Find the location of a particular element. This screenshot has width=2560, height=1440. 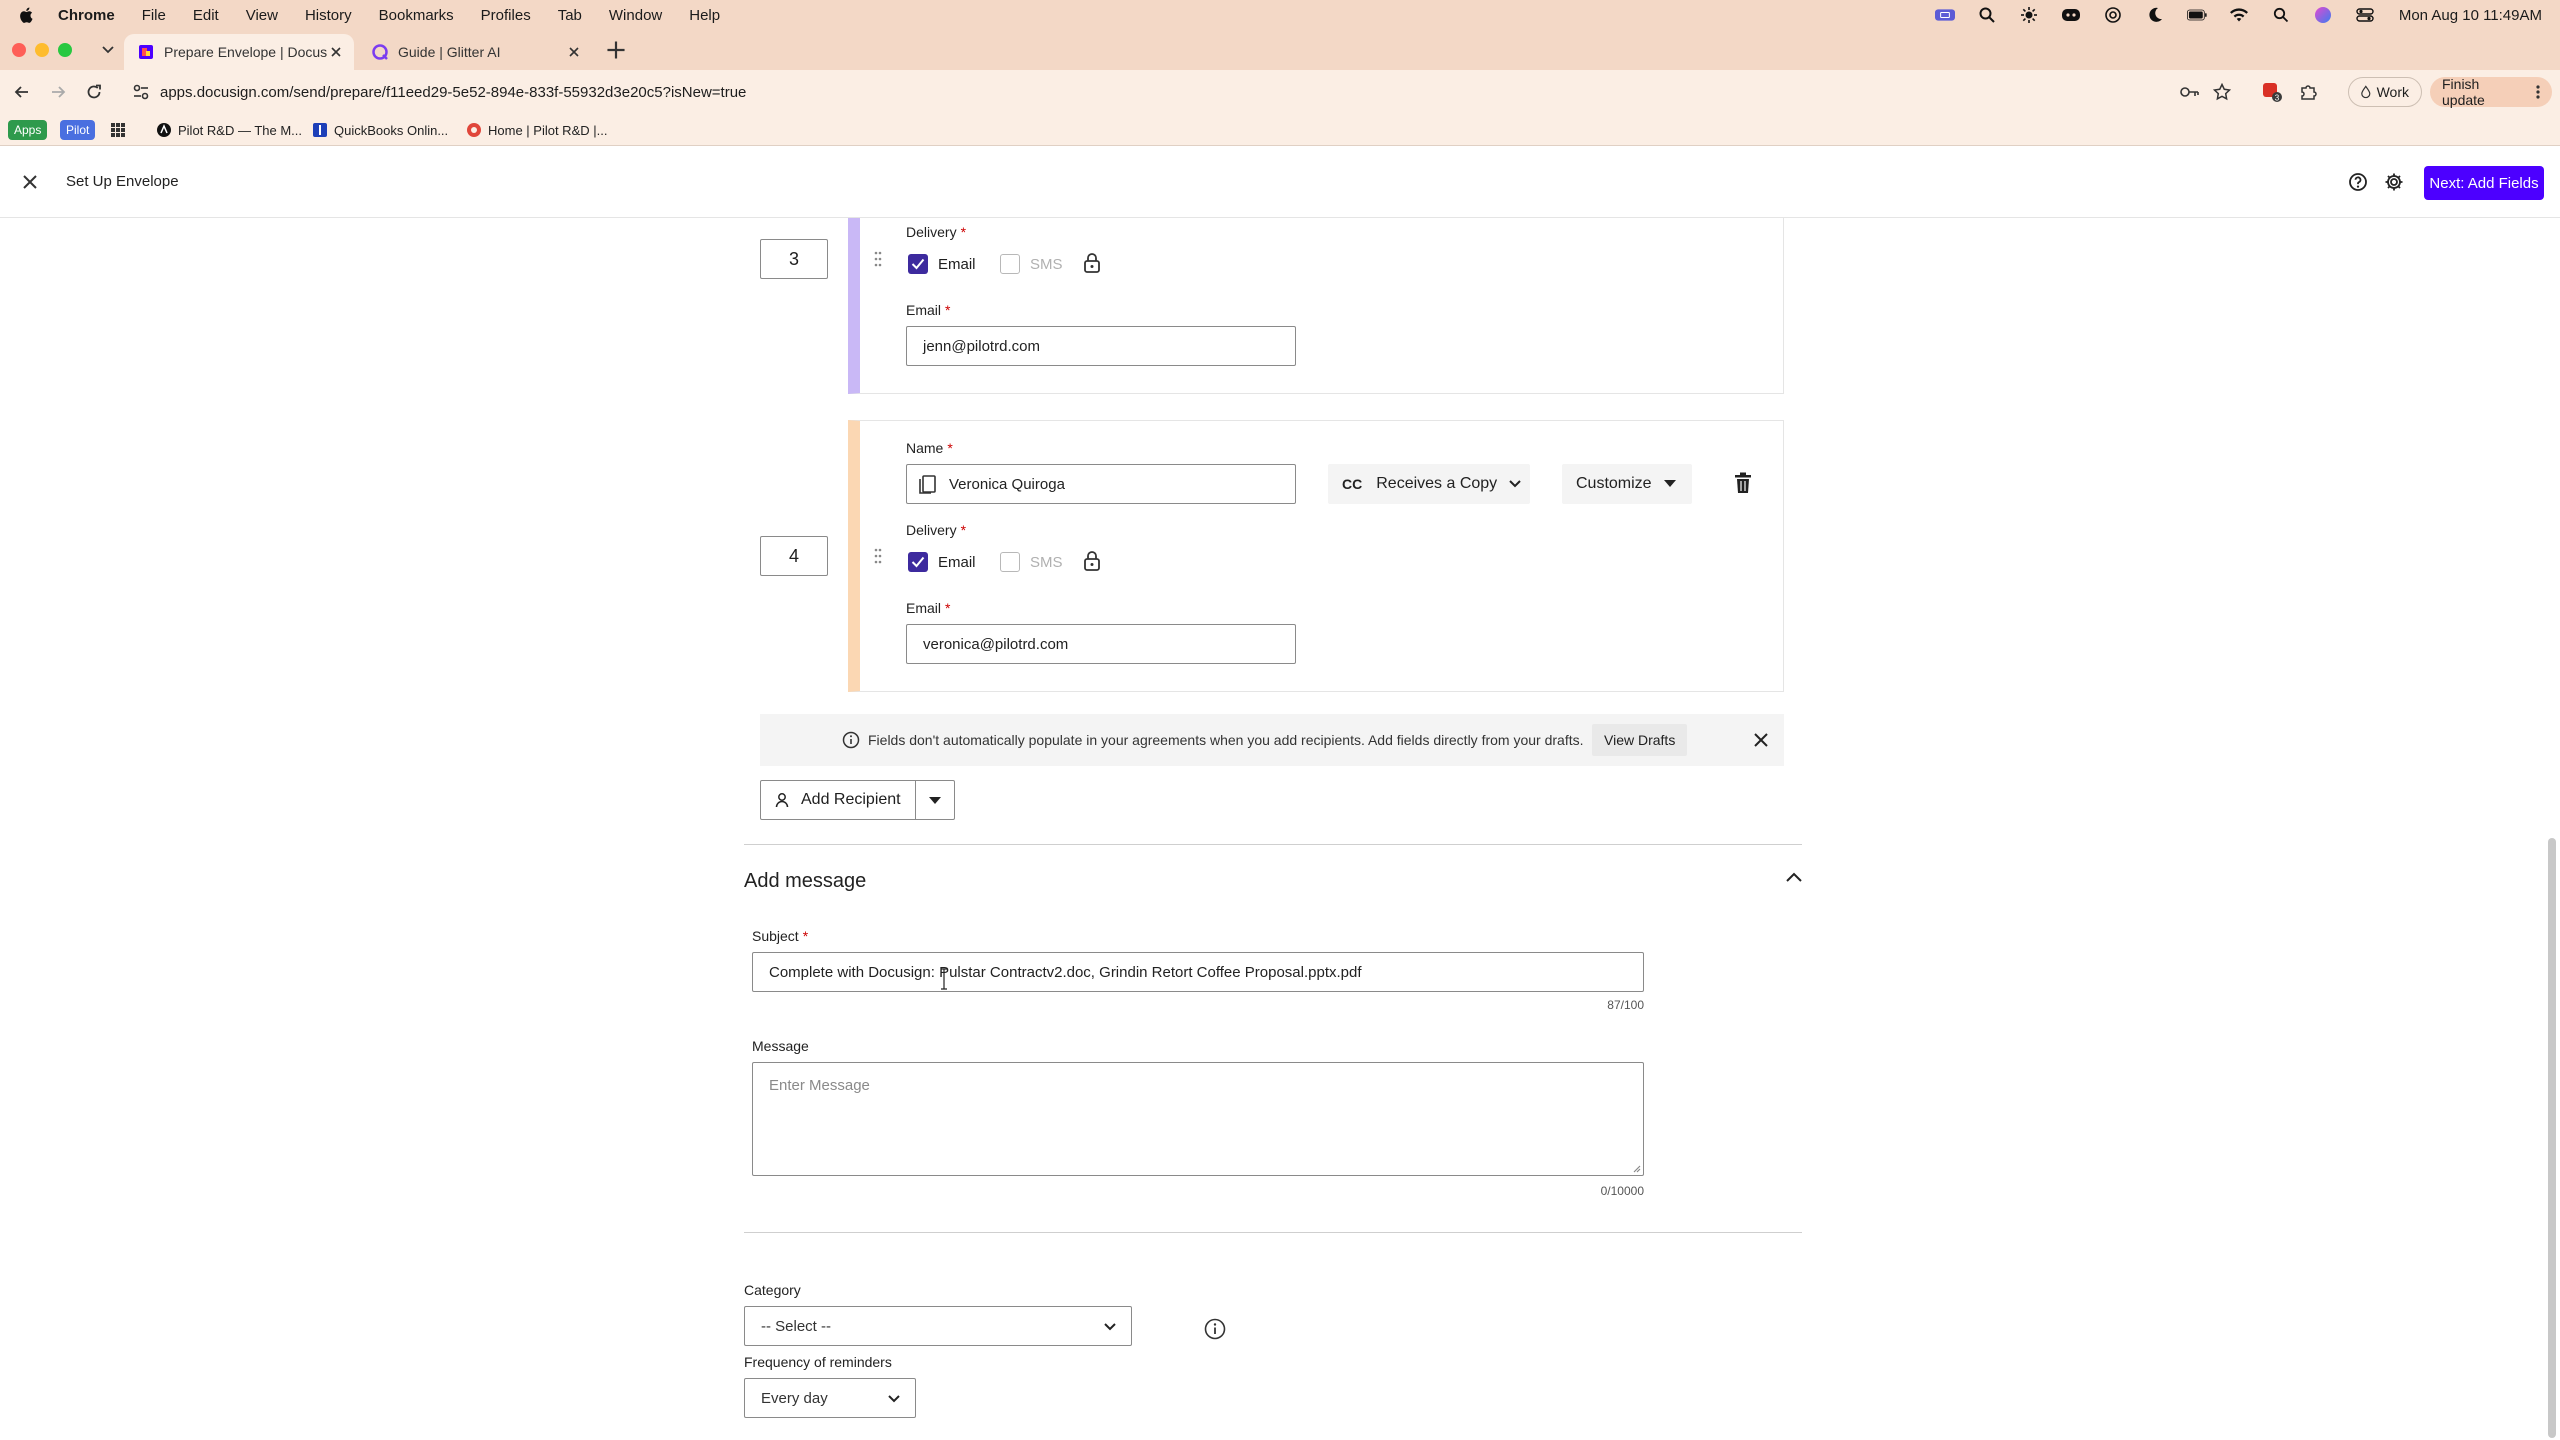

delivery-label-text: Delivery is located at coordinates (931, 232).